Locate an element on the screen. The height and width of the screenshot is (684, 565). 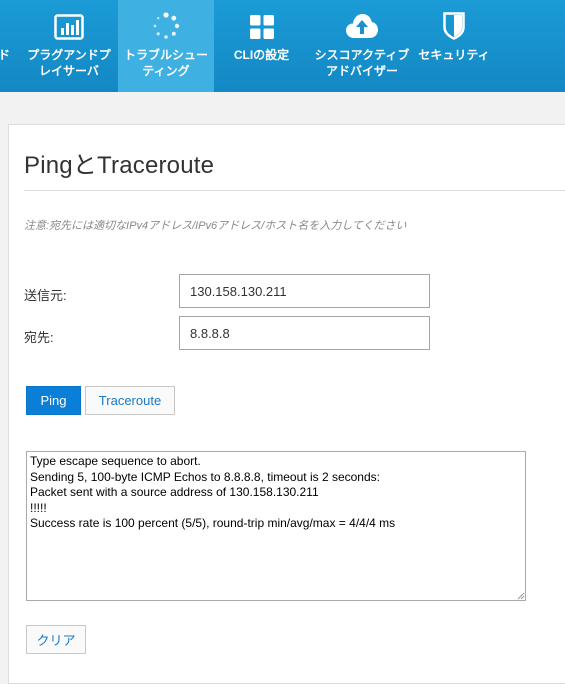
nav-item-label: セキュリティ is located at coordinates (454, 55).